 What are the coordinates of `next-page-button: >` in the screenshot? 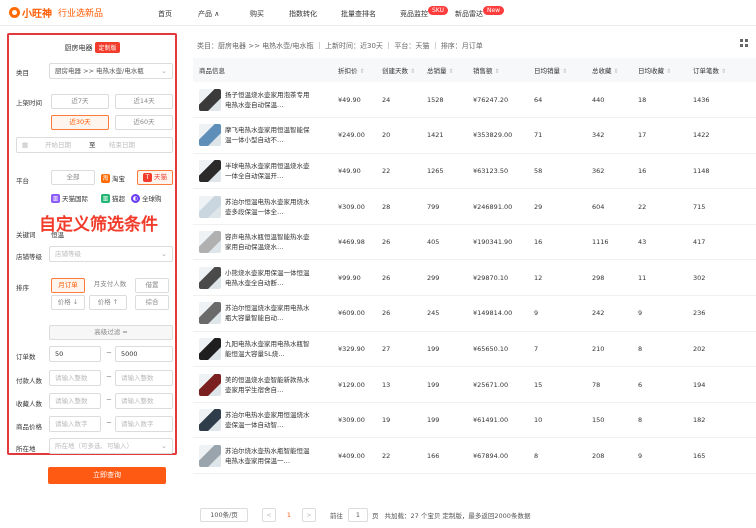 It's located at (309, 515).